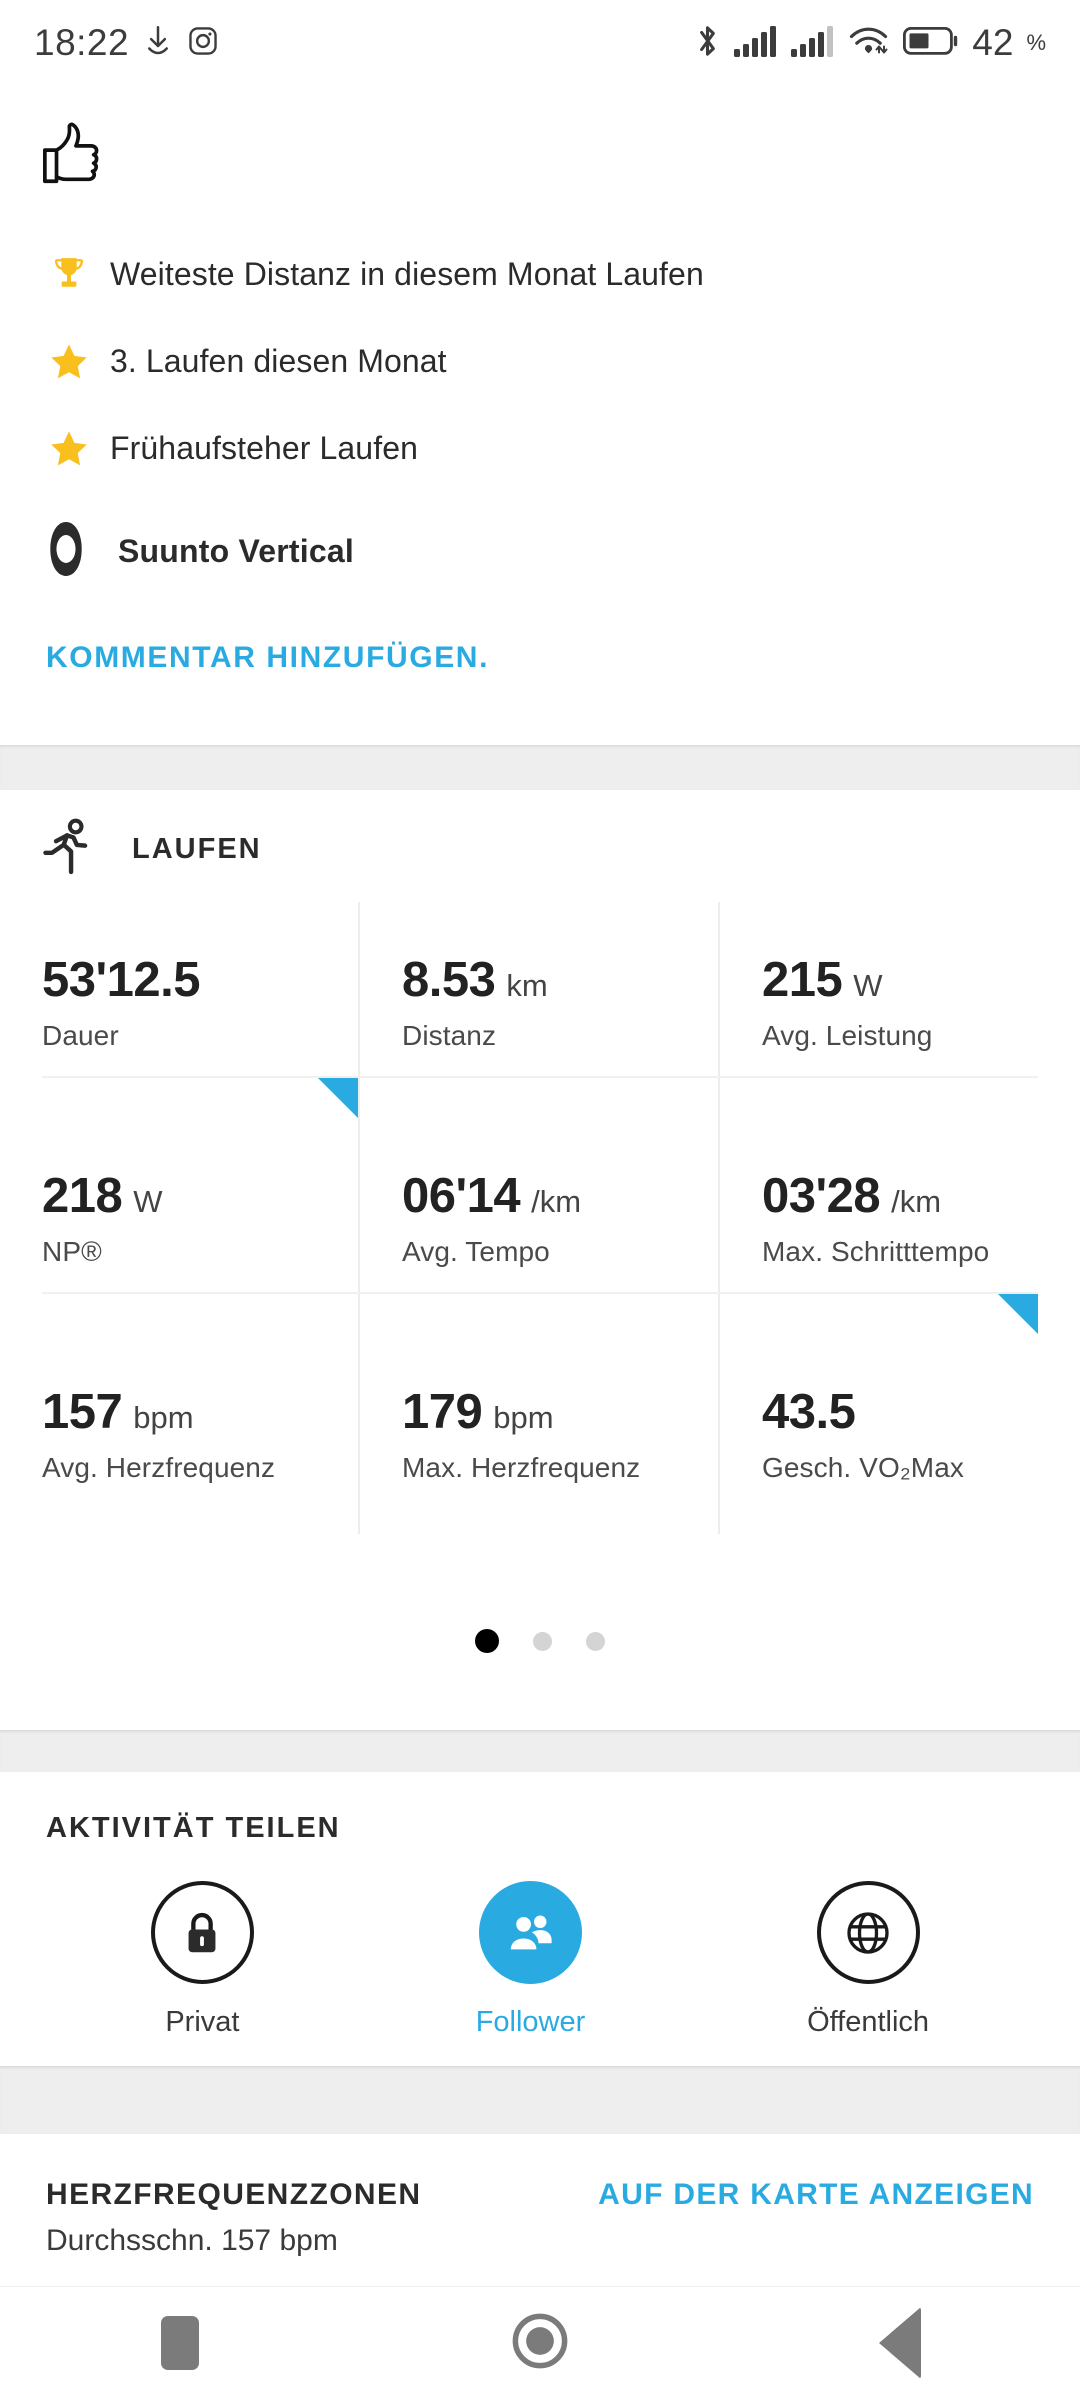 This screenshot has width=1080, height=2400. I want to click on stat-unit: km, so click(527, 985).